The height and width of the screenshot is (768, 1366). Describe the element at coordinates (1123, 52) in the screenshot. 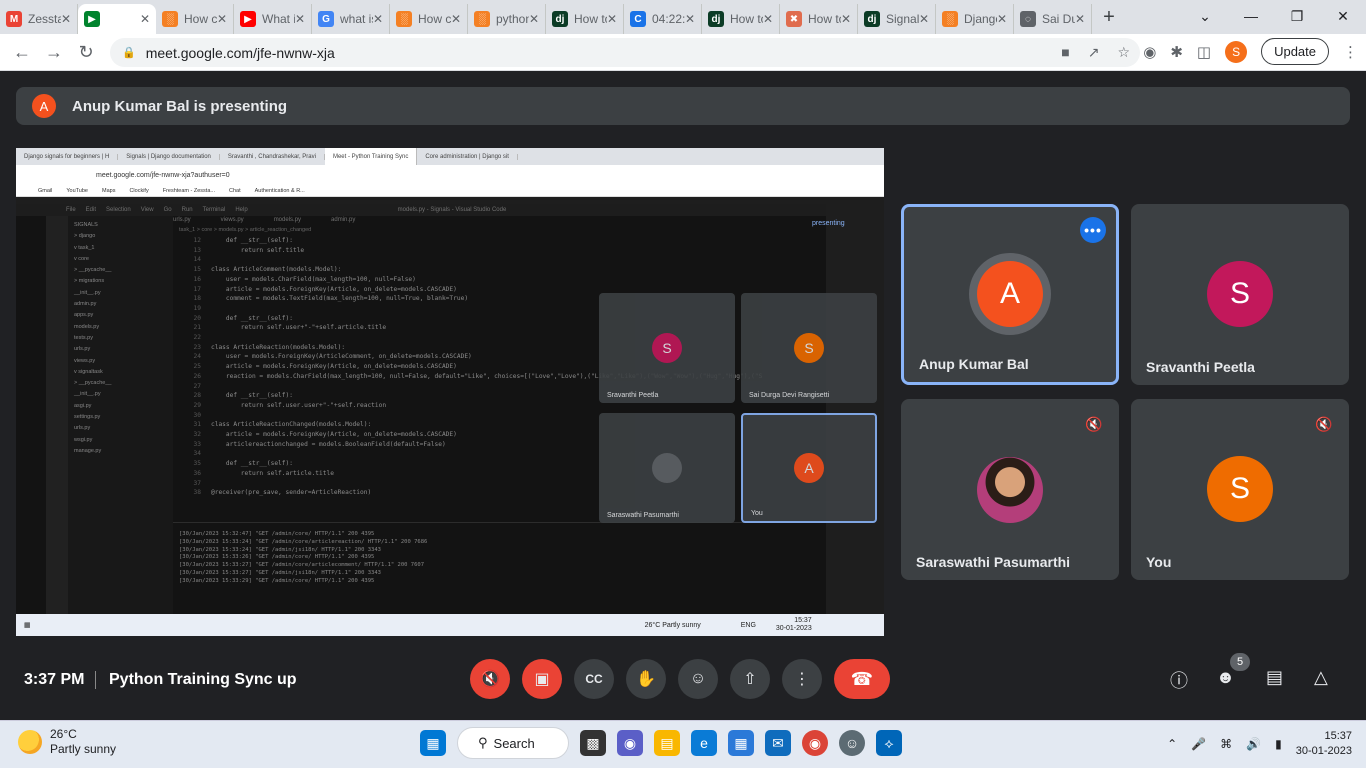

I see `bookmark-star-icon: ☆` at that location.